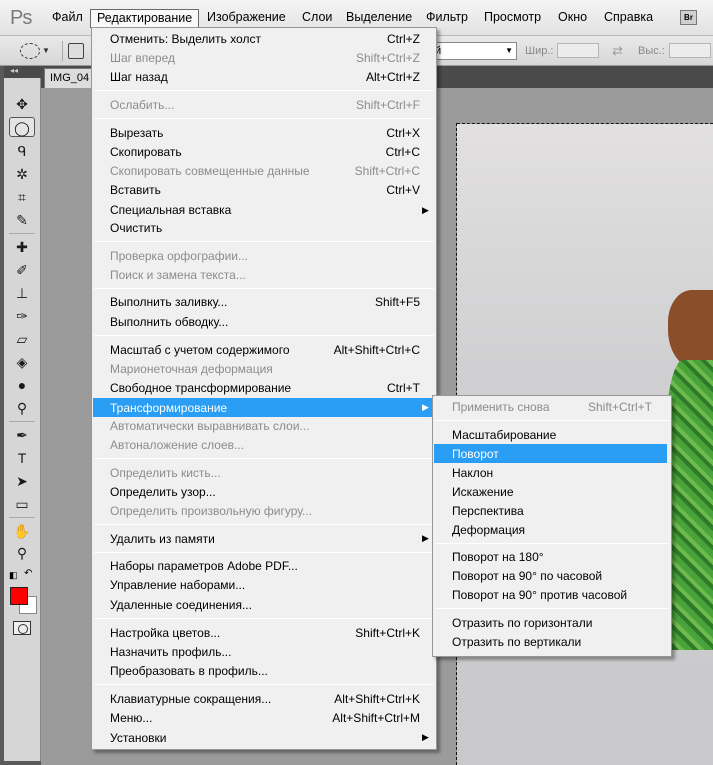  I want to click on width-field, so click(578, 50).